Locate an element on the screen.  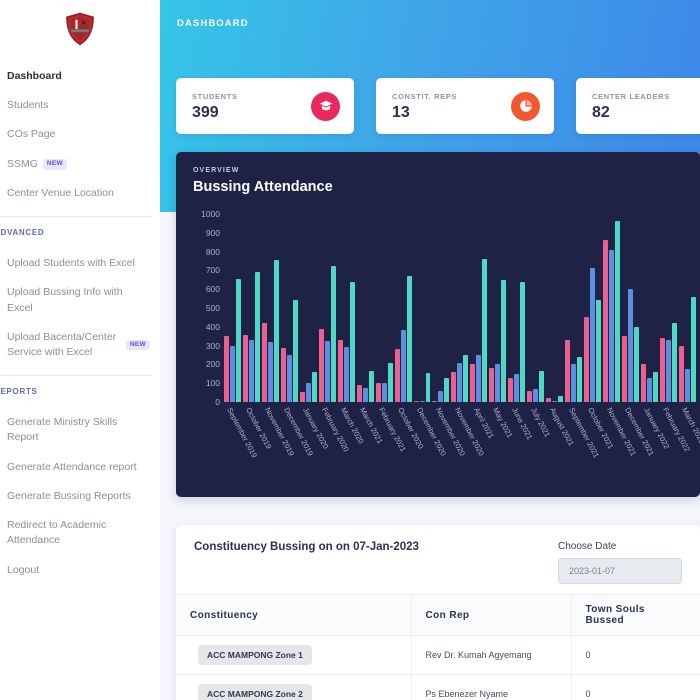
sidebar-item-generate-ministry-skills-report: Generate Ministry Skills Report is located at coordinates (80, 430).